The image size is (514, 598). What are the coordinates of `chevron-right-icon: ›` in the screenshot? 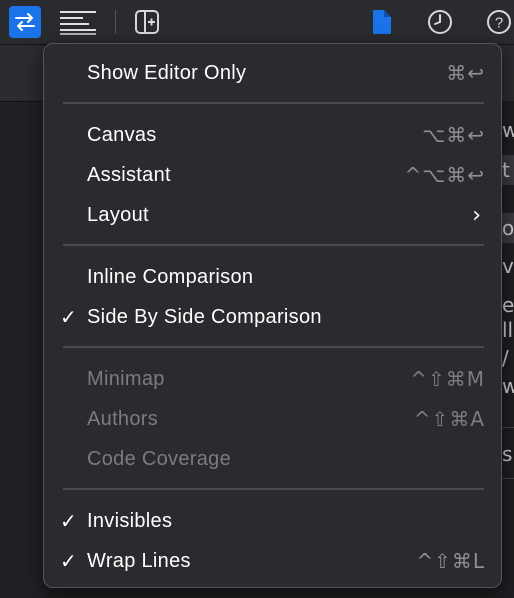 It's located at (476, 215).